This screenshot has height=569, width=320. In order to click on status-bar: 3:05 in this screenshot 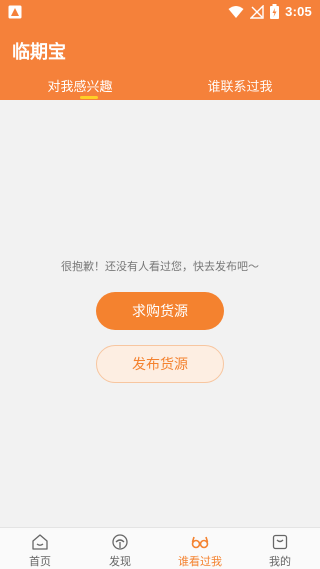, I will do `click(160, 12)`.